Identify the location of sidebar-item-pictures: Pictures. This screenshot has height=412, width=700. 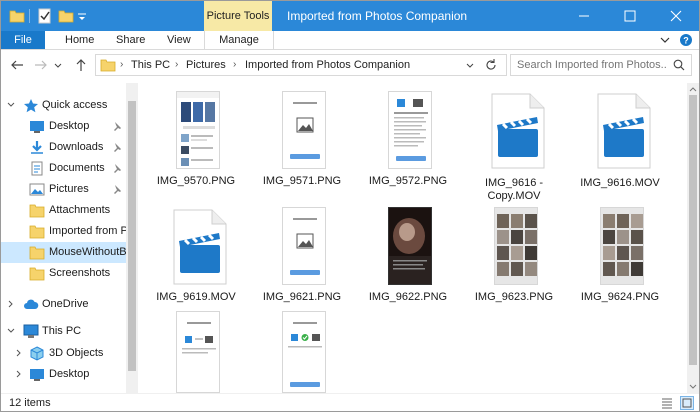
(63, 189).